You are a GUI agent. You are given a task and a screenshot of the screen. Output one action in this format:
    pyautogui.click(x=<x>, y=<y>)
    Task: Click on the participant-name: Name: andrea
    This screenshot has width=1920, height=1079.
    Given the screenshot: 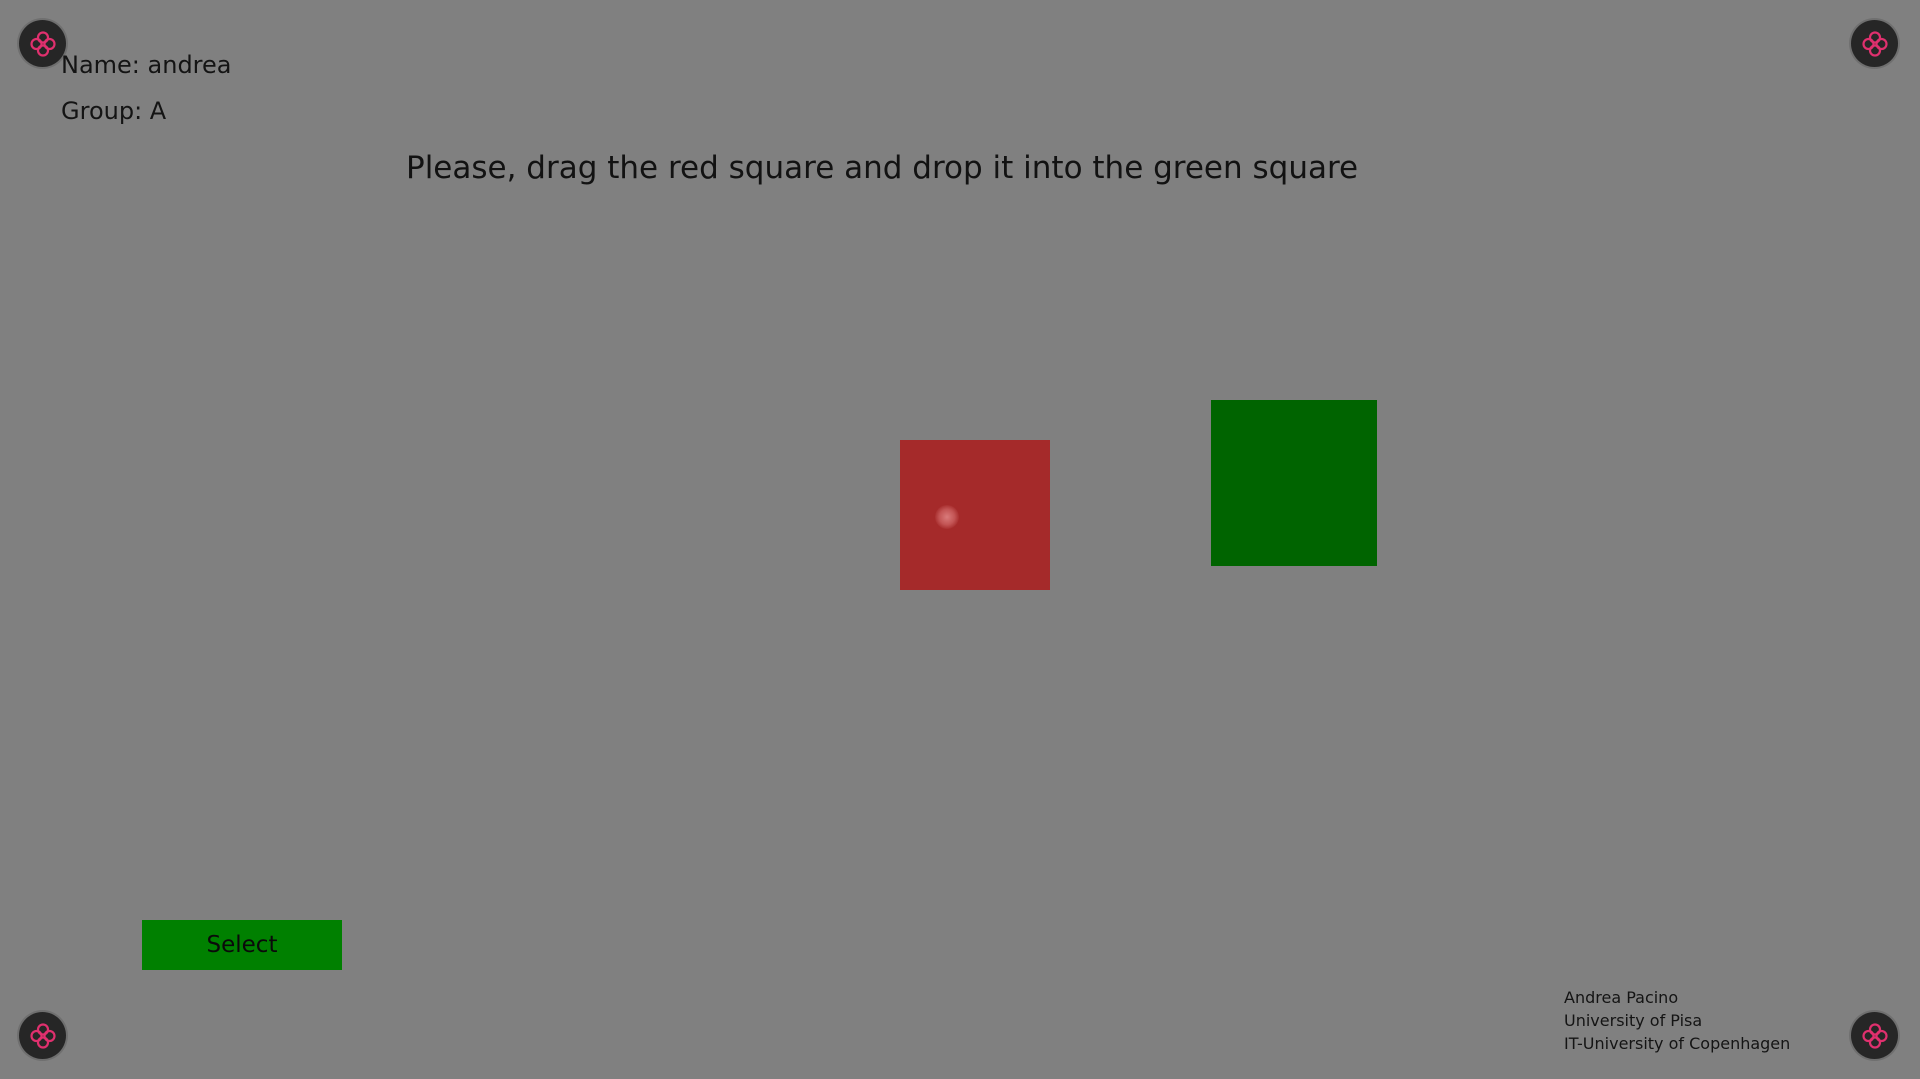 What is the action you would take?
    pyautogui.click(x=146, y=65)
    